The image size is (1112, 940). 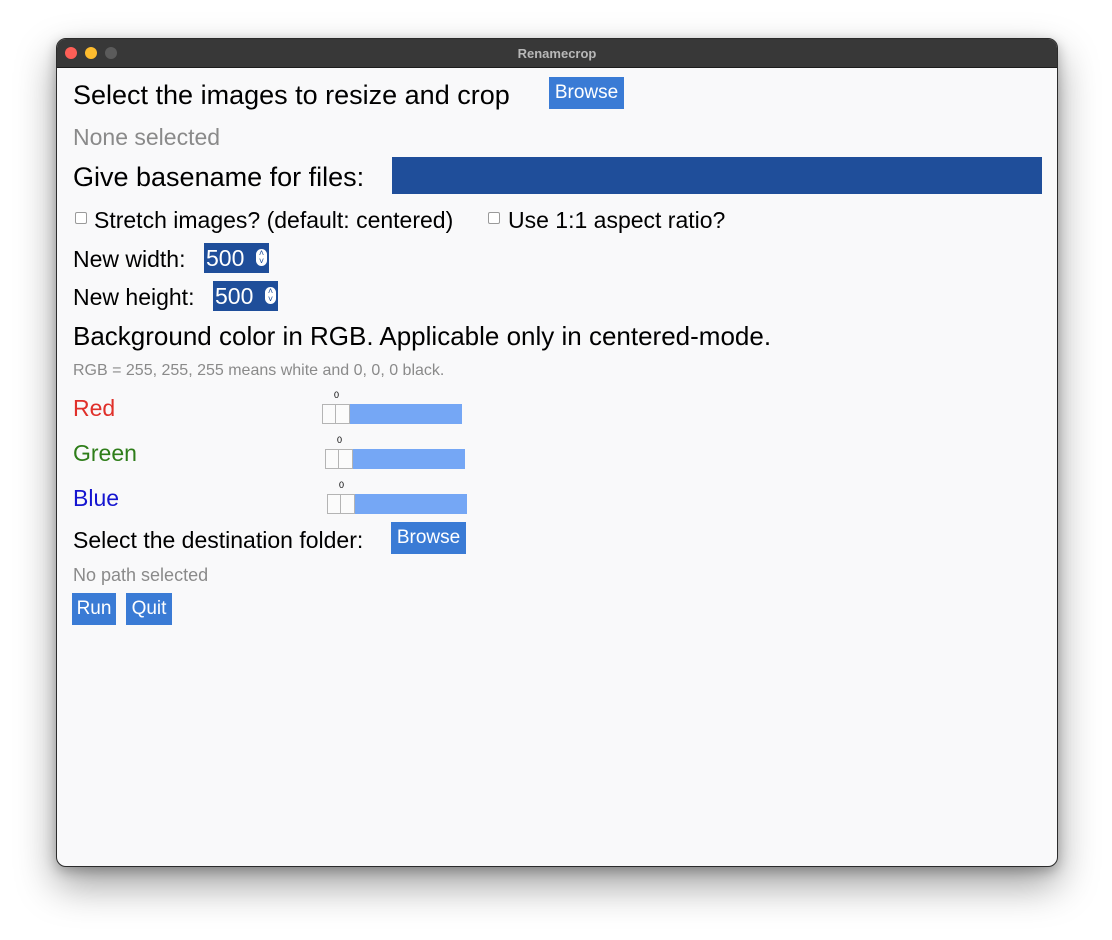 I want to click on blue-value: 0, so click(x=342, y=485).